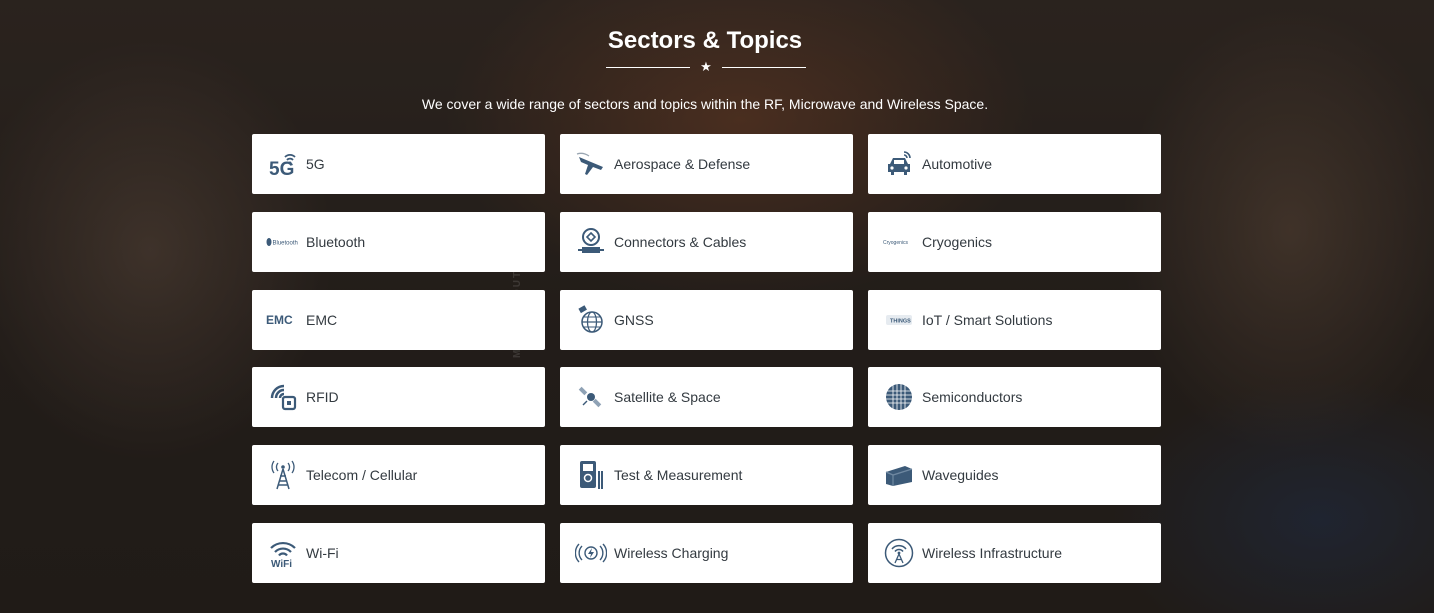  What do you see at coordinates (283, 475) in the screenshot?
I see `cell-tower-icon` at bounding box center [283, 475].